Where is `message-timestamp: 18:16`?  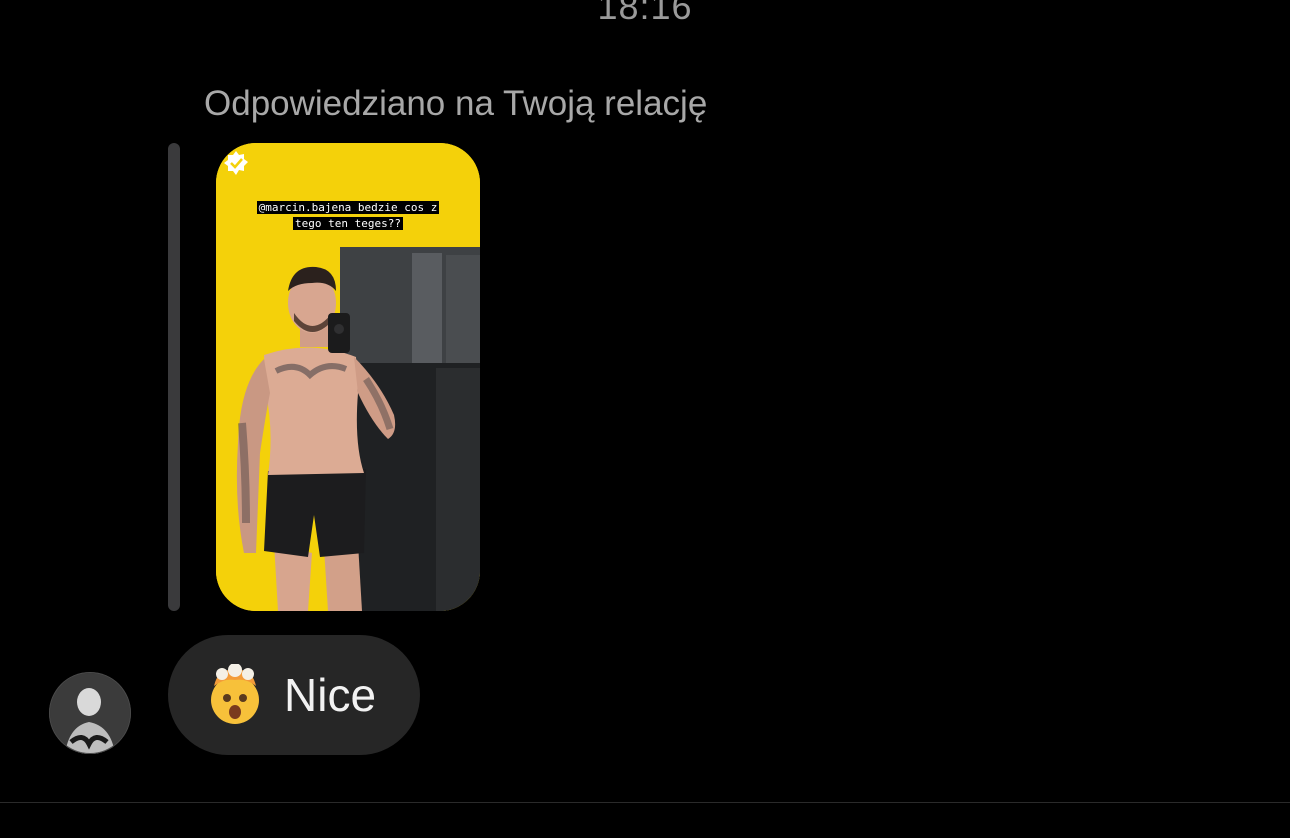 message-timestamp: 18:16 is located at coordinates (645, 13).